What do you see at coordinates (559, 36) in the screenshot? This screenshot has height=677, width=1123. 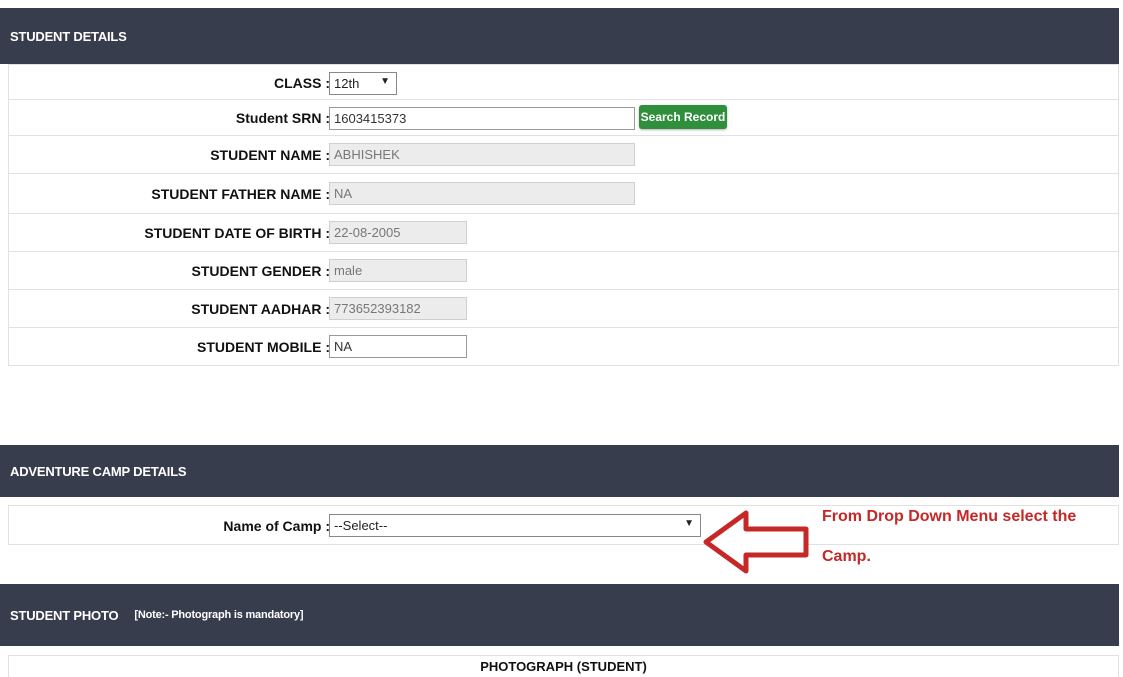 I see `student-details-header: STUDENT DETAILS` at bounding box center [559, 36].